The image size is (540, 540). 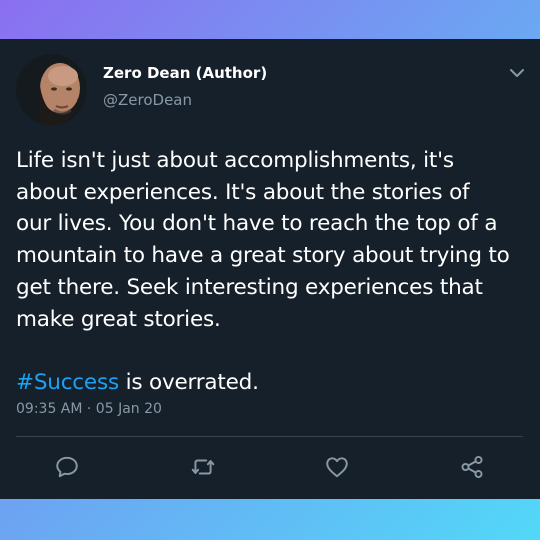 I want to click on retweet-icon, so click(x=203, y=467).